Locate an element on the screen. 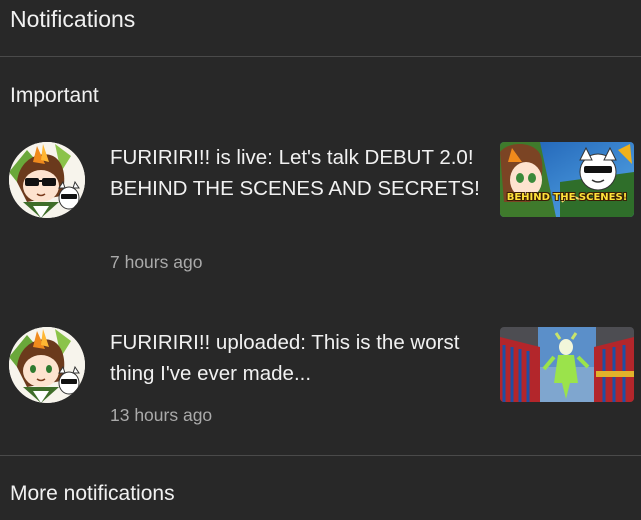  notifications-title: Notifications is located at coordinates (73, 19).